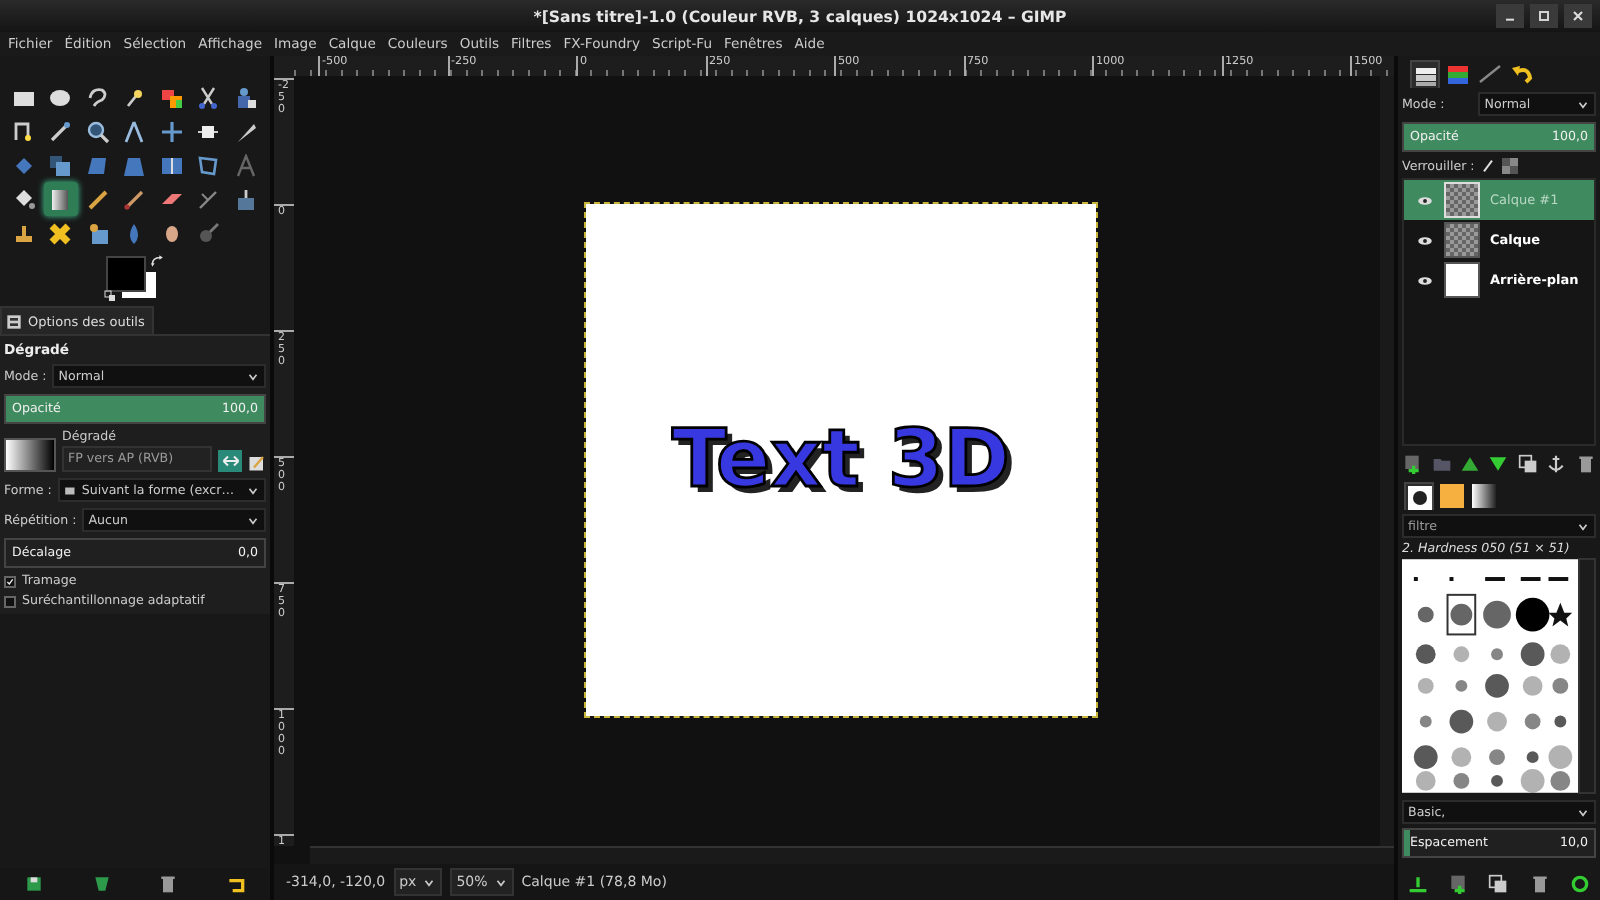 Image resolution: width=1600 pixels, height=900 pixels. I want to click on bandage-icon, so click(60, 233).